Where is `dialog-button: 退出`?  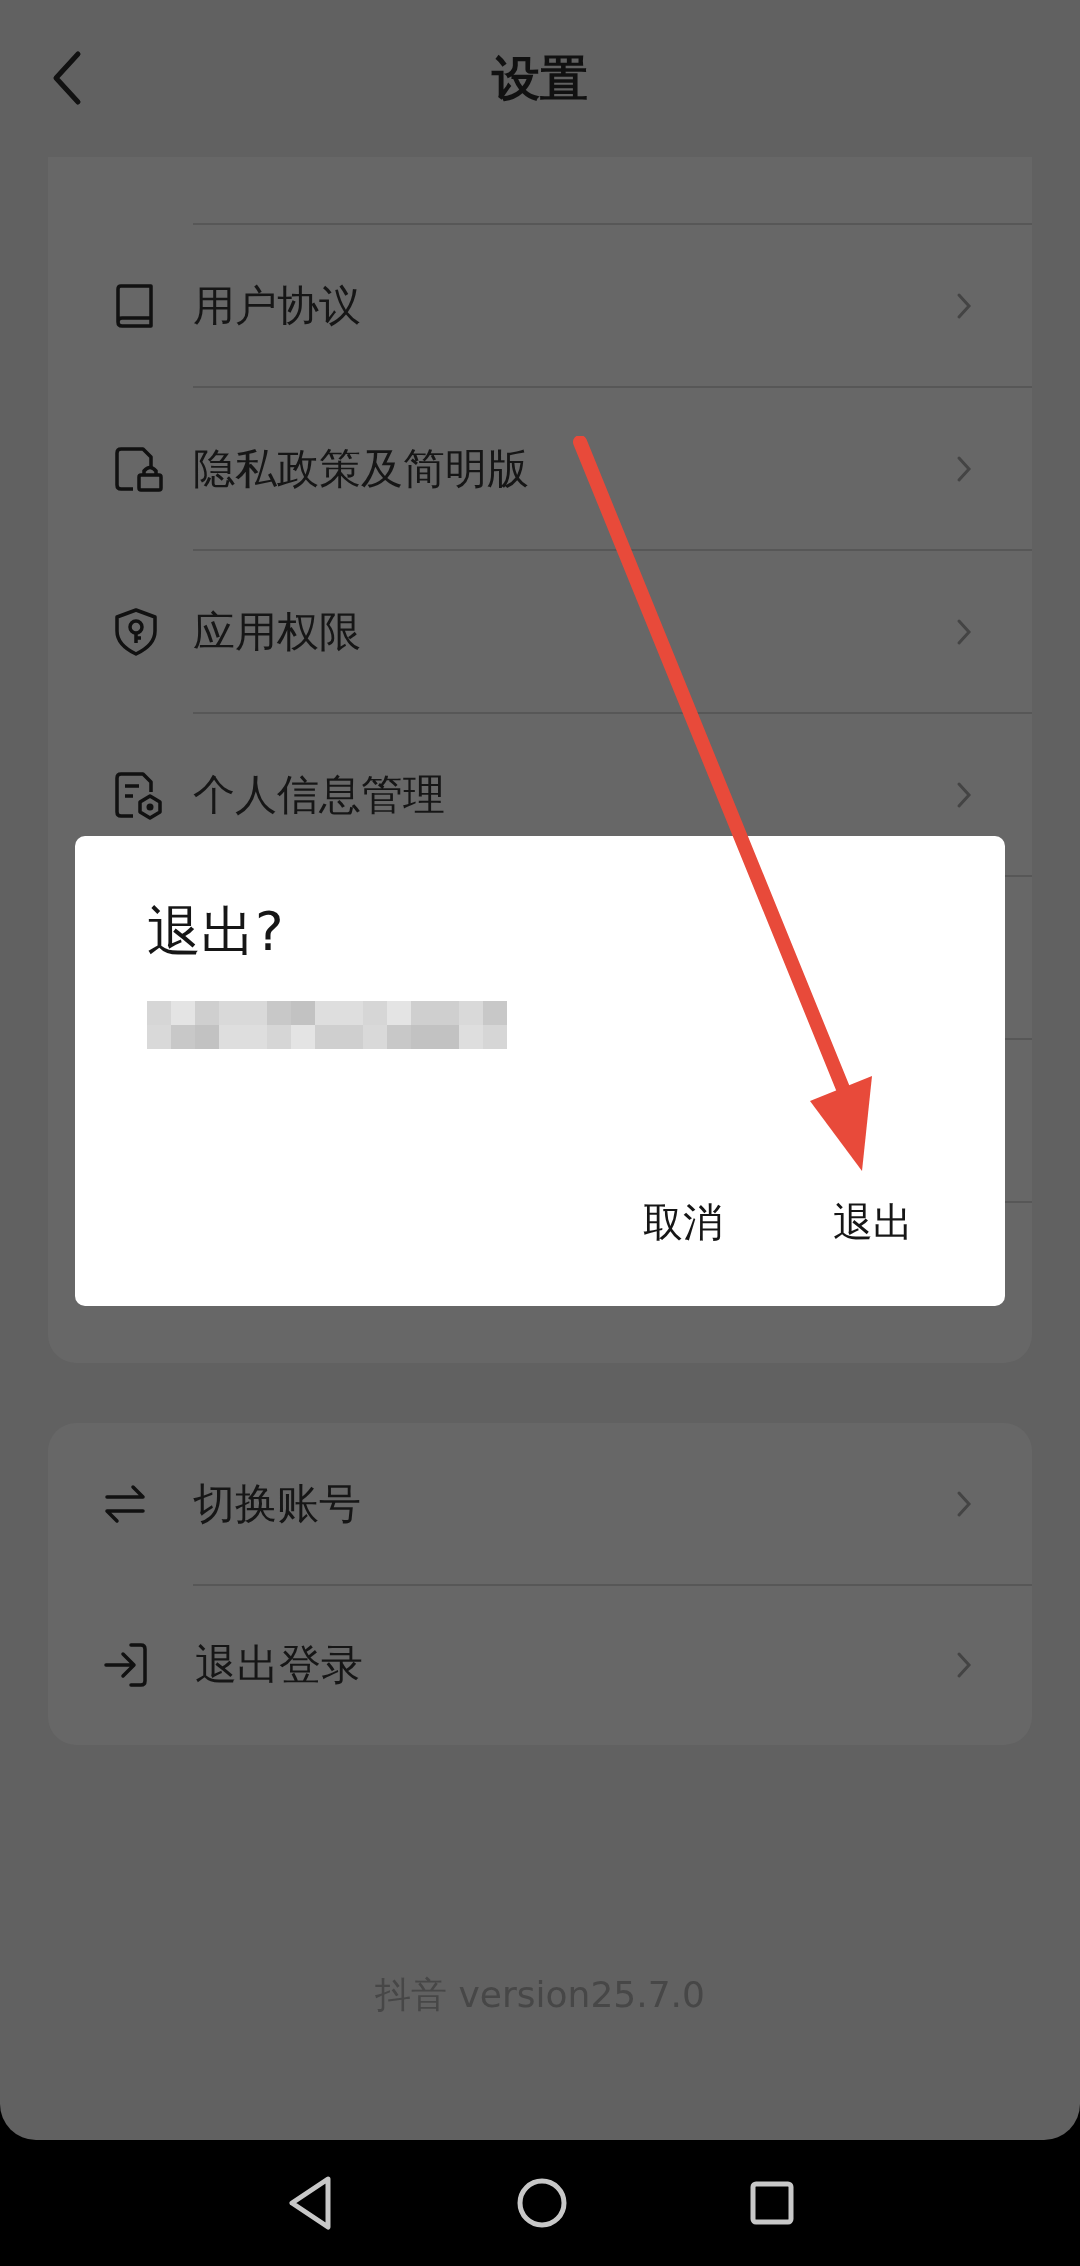 dialog-button: 退出 is located at coordinates (873, 1222).